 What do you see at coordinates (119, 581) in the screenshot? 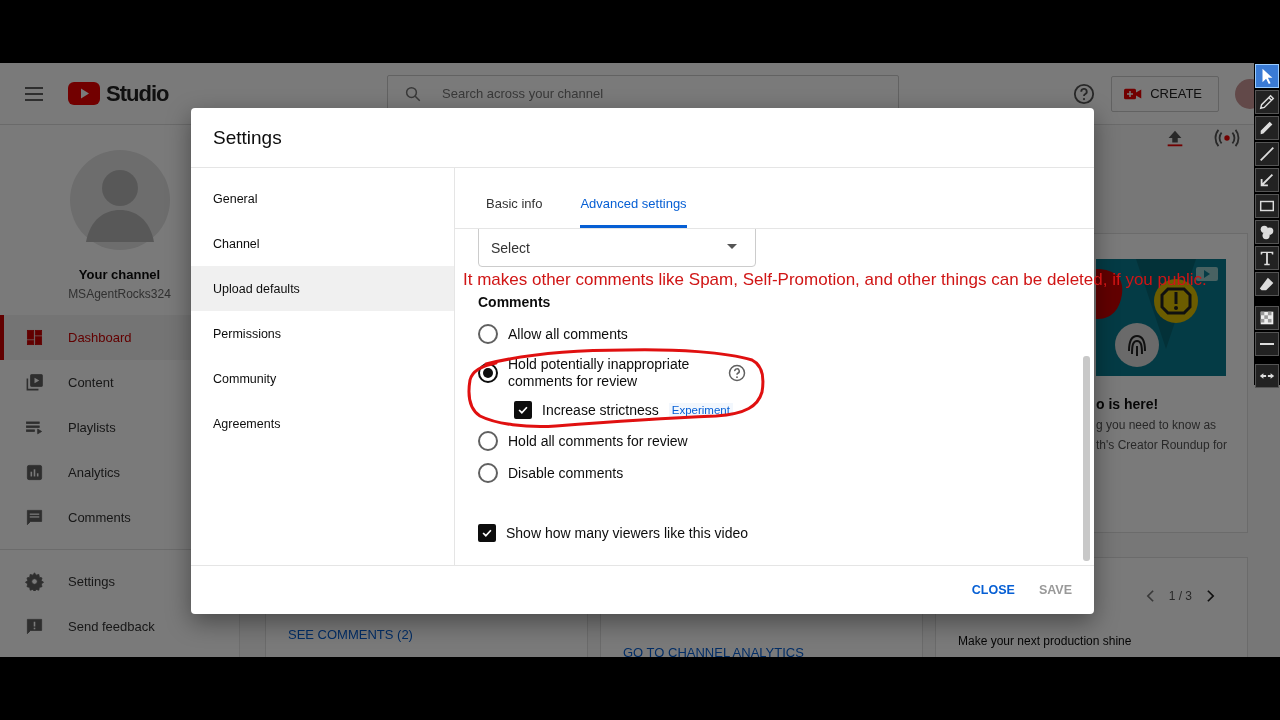
I see `sidebar-item: Settings` at bounding box center [119, 581].